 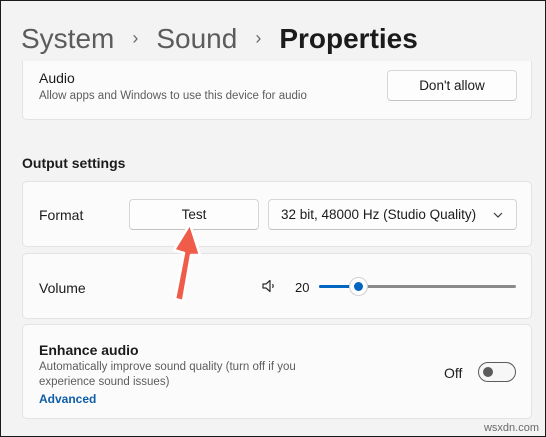 I want to click on volume-value: 20, so click(x=302, y=287).